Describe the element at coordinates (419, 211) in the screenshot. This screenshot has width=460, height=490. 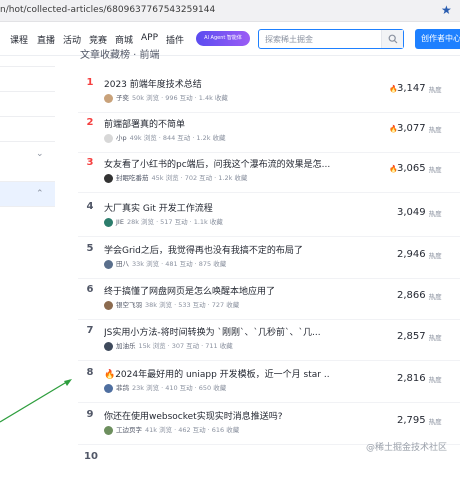
I see `hot-score: 3,049 热度` at that location.